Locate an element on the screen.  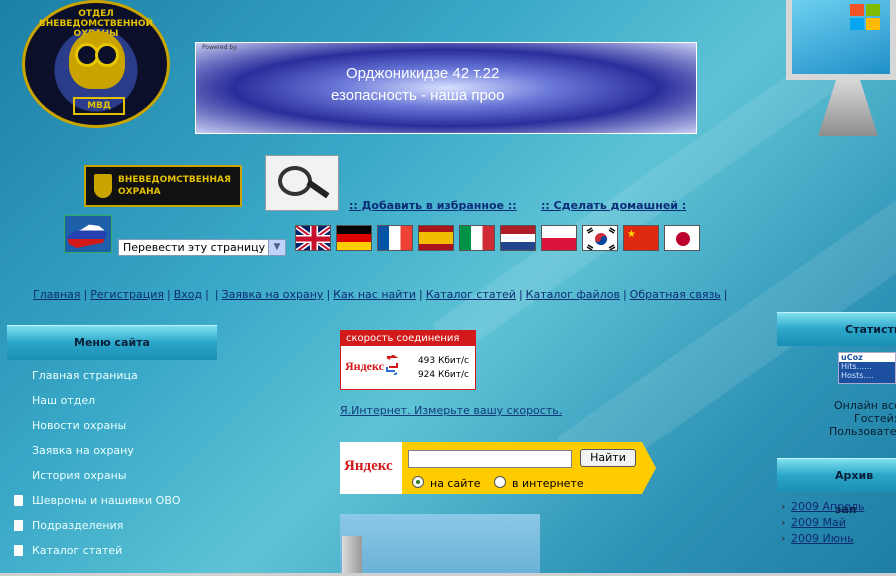
archive-list: 2009 Апрель 2009 Май 2009 Июнь is located at coordinates (838, 524).